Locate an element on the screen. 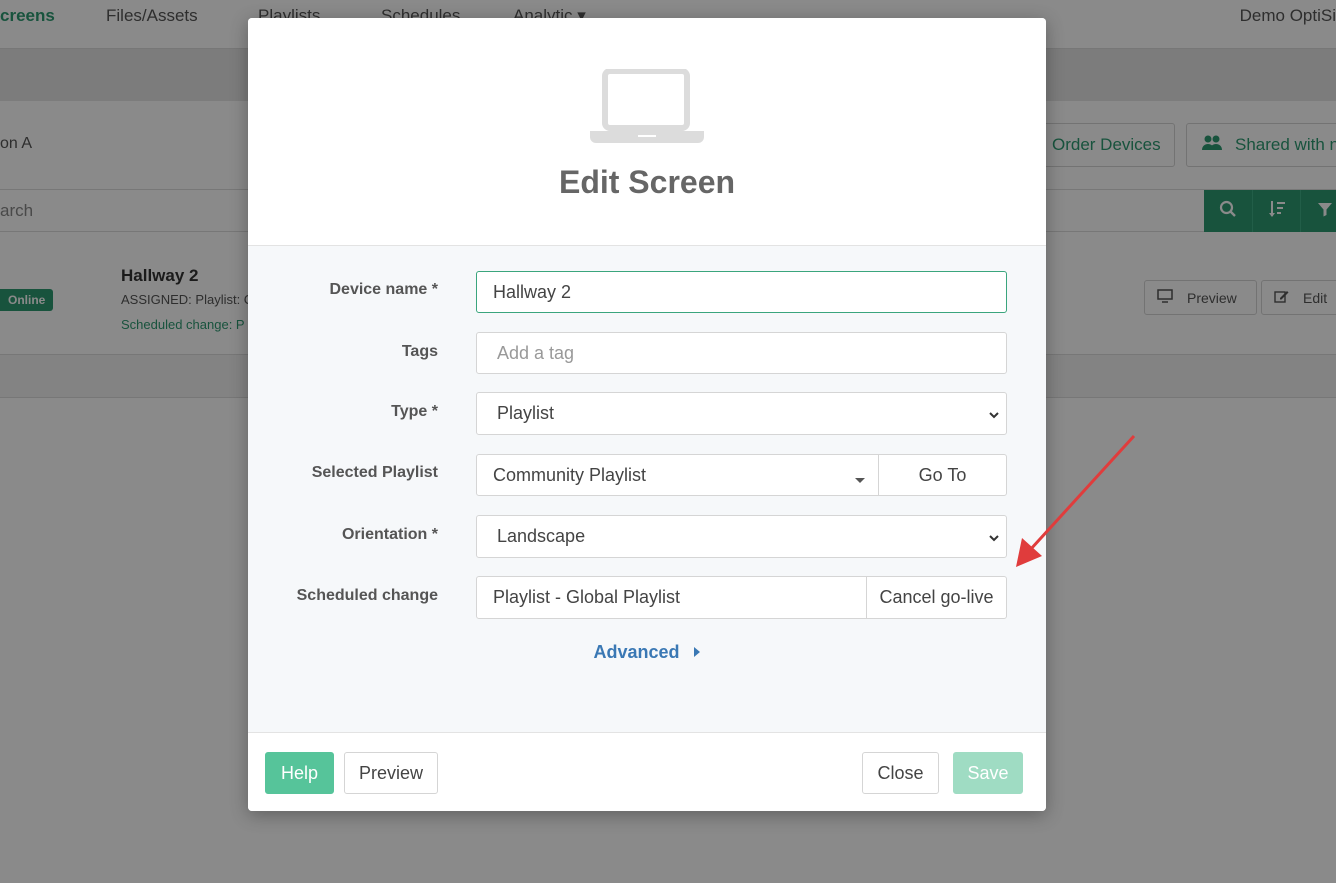 The image size is (1336, 883). advanced-toggle: Advanced is located at coordinates (647, 652).